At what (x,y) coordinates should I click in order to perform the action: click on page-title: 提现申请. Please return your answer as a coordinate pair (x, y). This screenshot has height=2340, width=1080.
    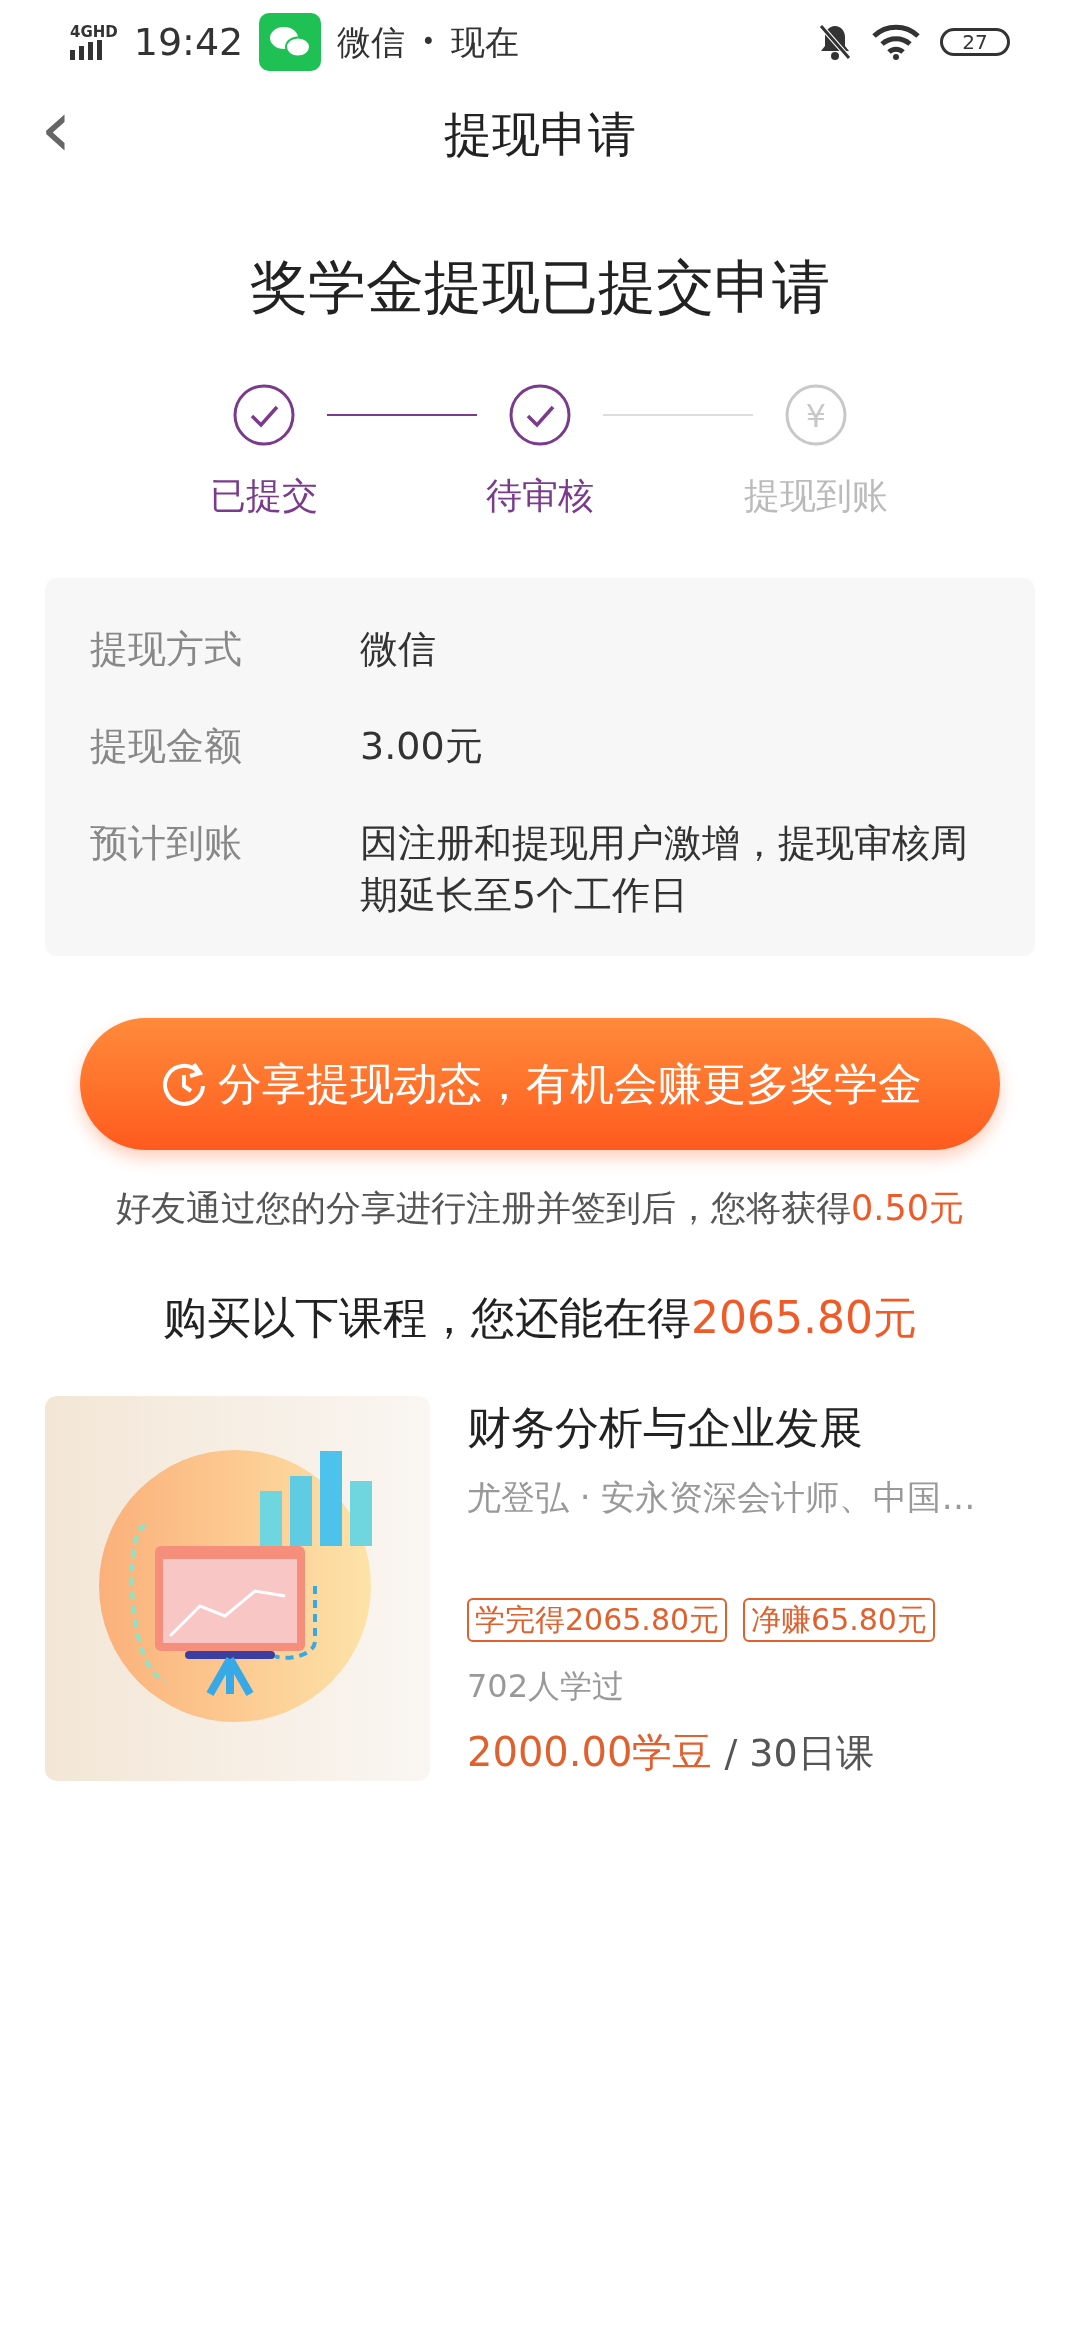
    Looking at the image, I should click on (540, 134).